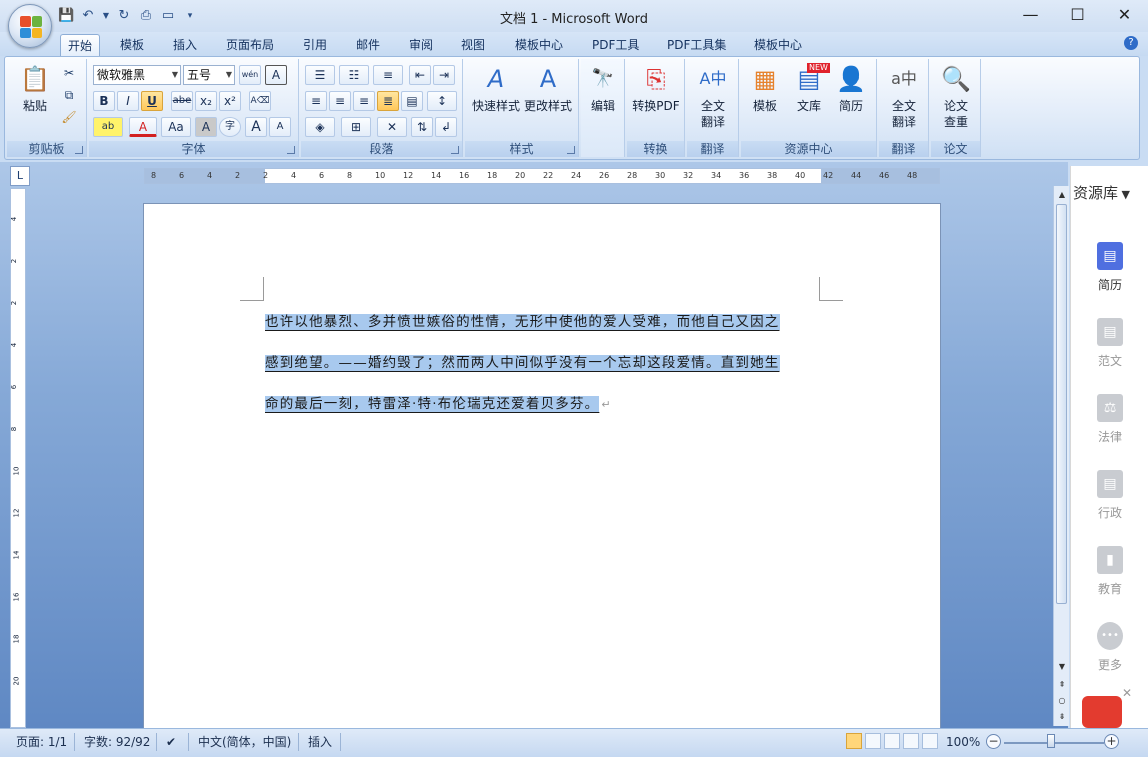 This screenshot has height=757, width=1148. What do you see at coordinates (496, 88) in the screenshot?
I see `quick-styles-button: A 快速样式` at bounding box center [496, 88].